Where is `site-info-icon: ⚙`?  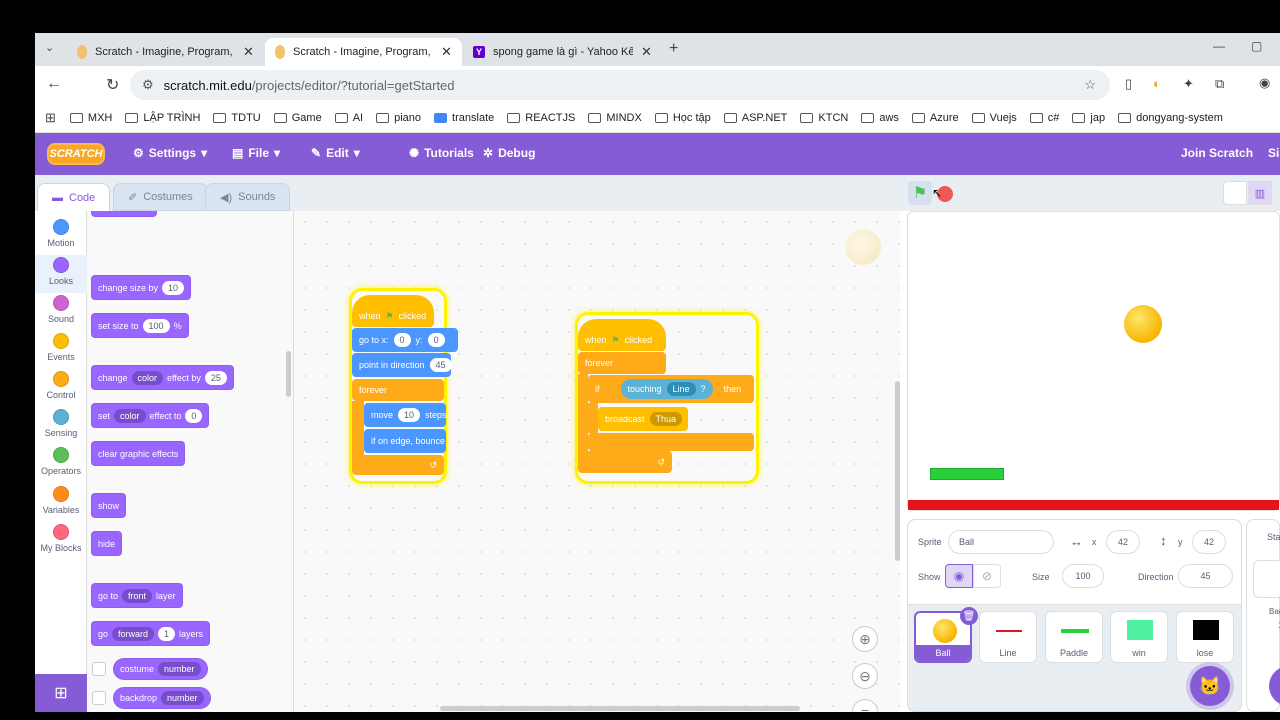 site-info-icon: ⚙ is located at coordinates (148, 85).